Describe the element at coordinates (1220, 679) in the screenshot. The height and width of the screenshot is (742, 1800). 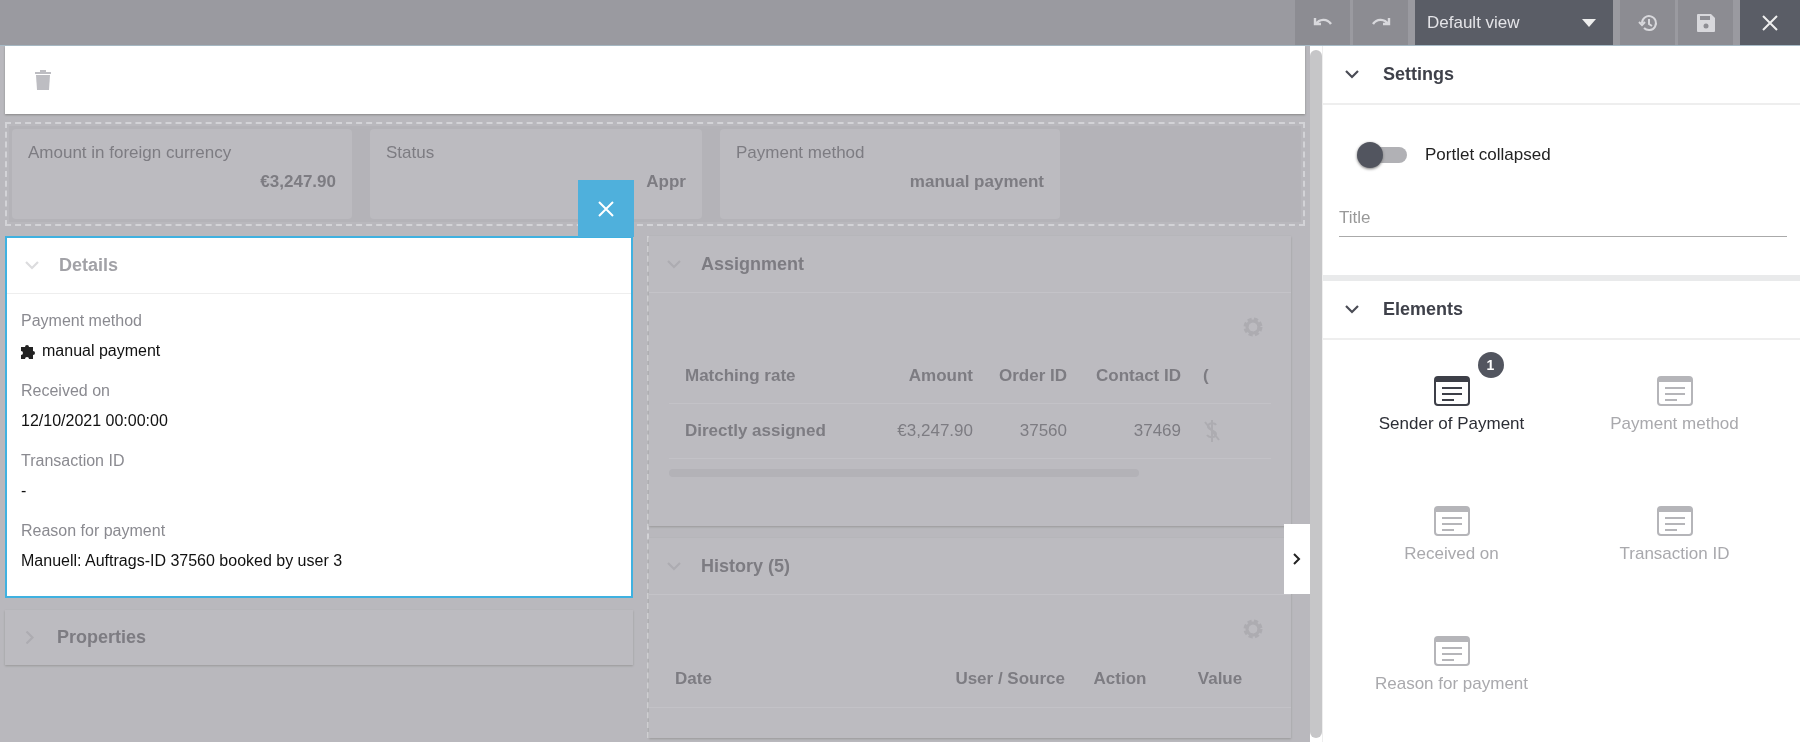
I see `column-header: Value` at that location.